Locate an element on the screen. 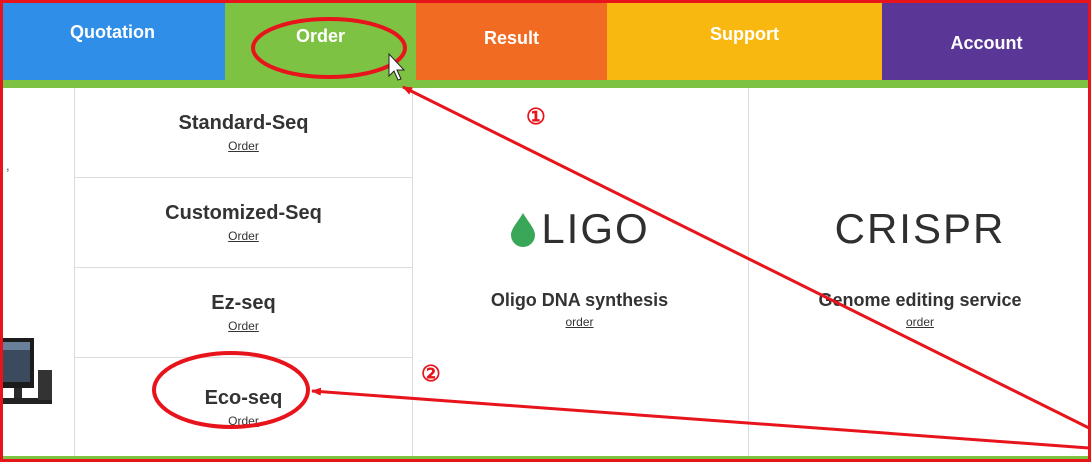 This screenshot has width=1091, height=462. menu-item-title: Standard-Seq is located at coordinates (243, 123).